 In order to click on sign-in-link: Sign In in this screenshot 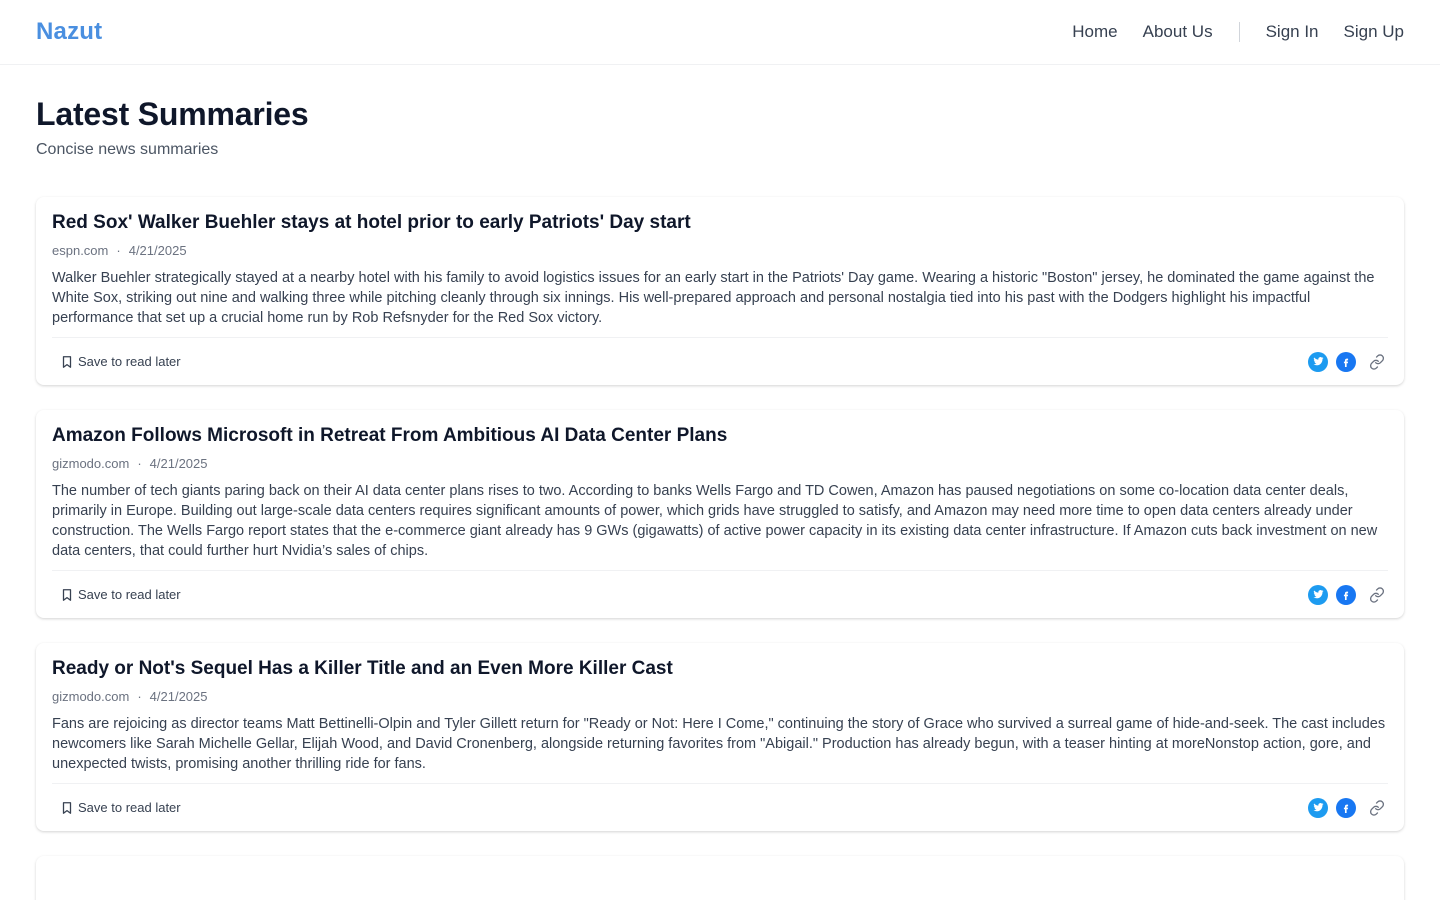, I will do `click(1292, 32)`.